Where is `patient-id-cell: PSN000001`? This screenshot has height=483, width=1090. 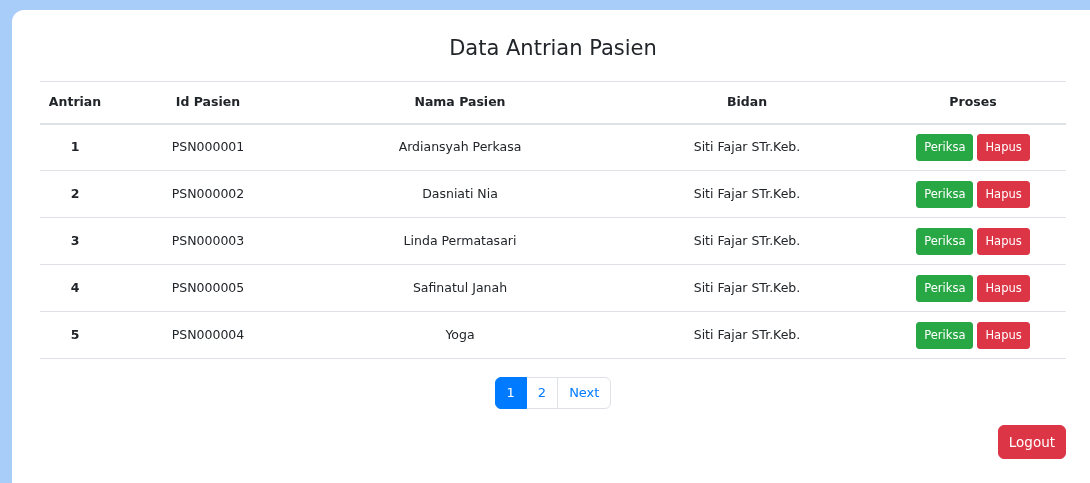
patient-id-cell: PSN000001 is located at coordinates (208, 147).